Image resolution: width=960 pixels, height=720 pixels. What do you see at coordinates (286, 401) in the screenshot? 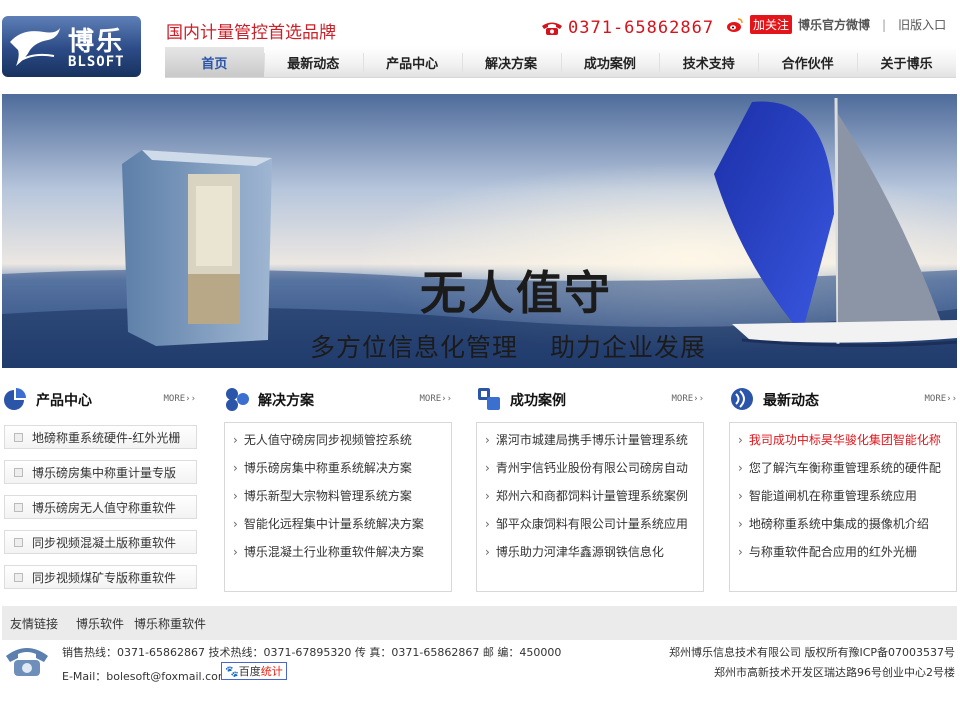
I see `solutions-title: 解决方案` at bounding box center [286, 401].